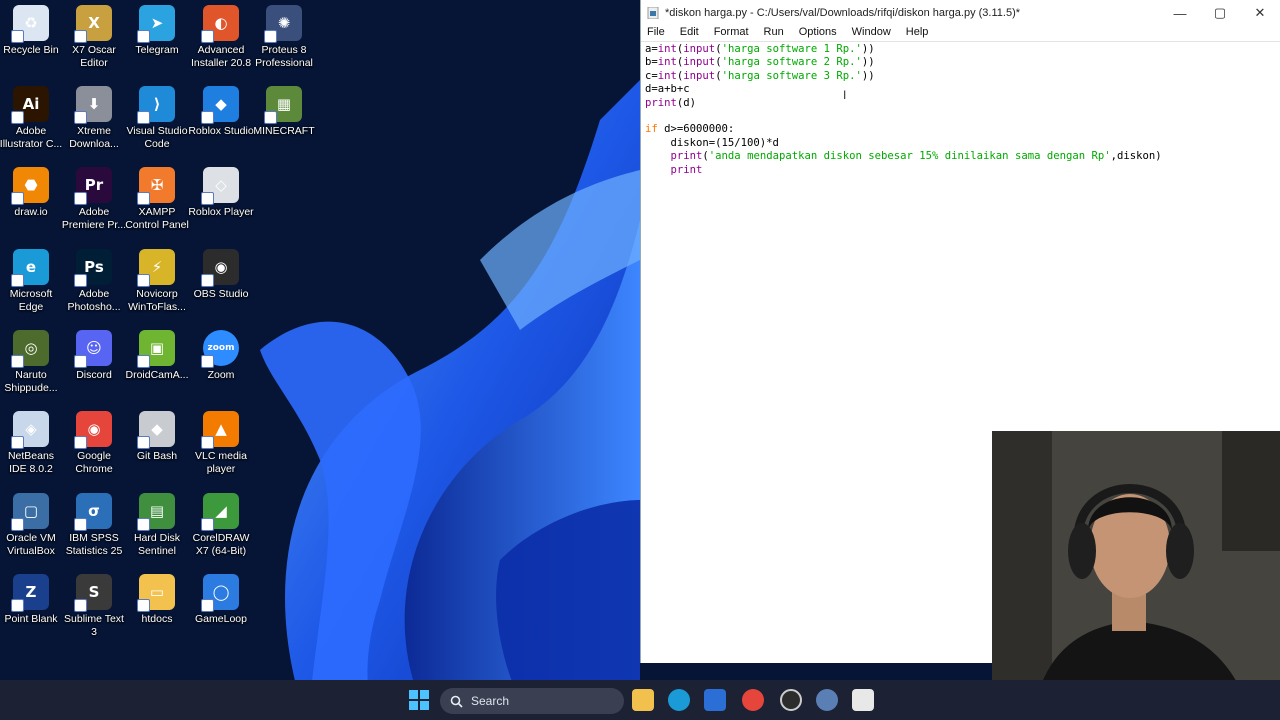 The image size is (1280, 720). I want to click on desktop-icon: Z Point Blank, so click(32, 600).